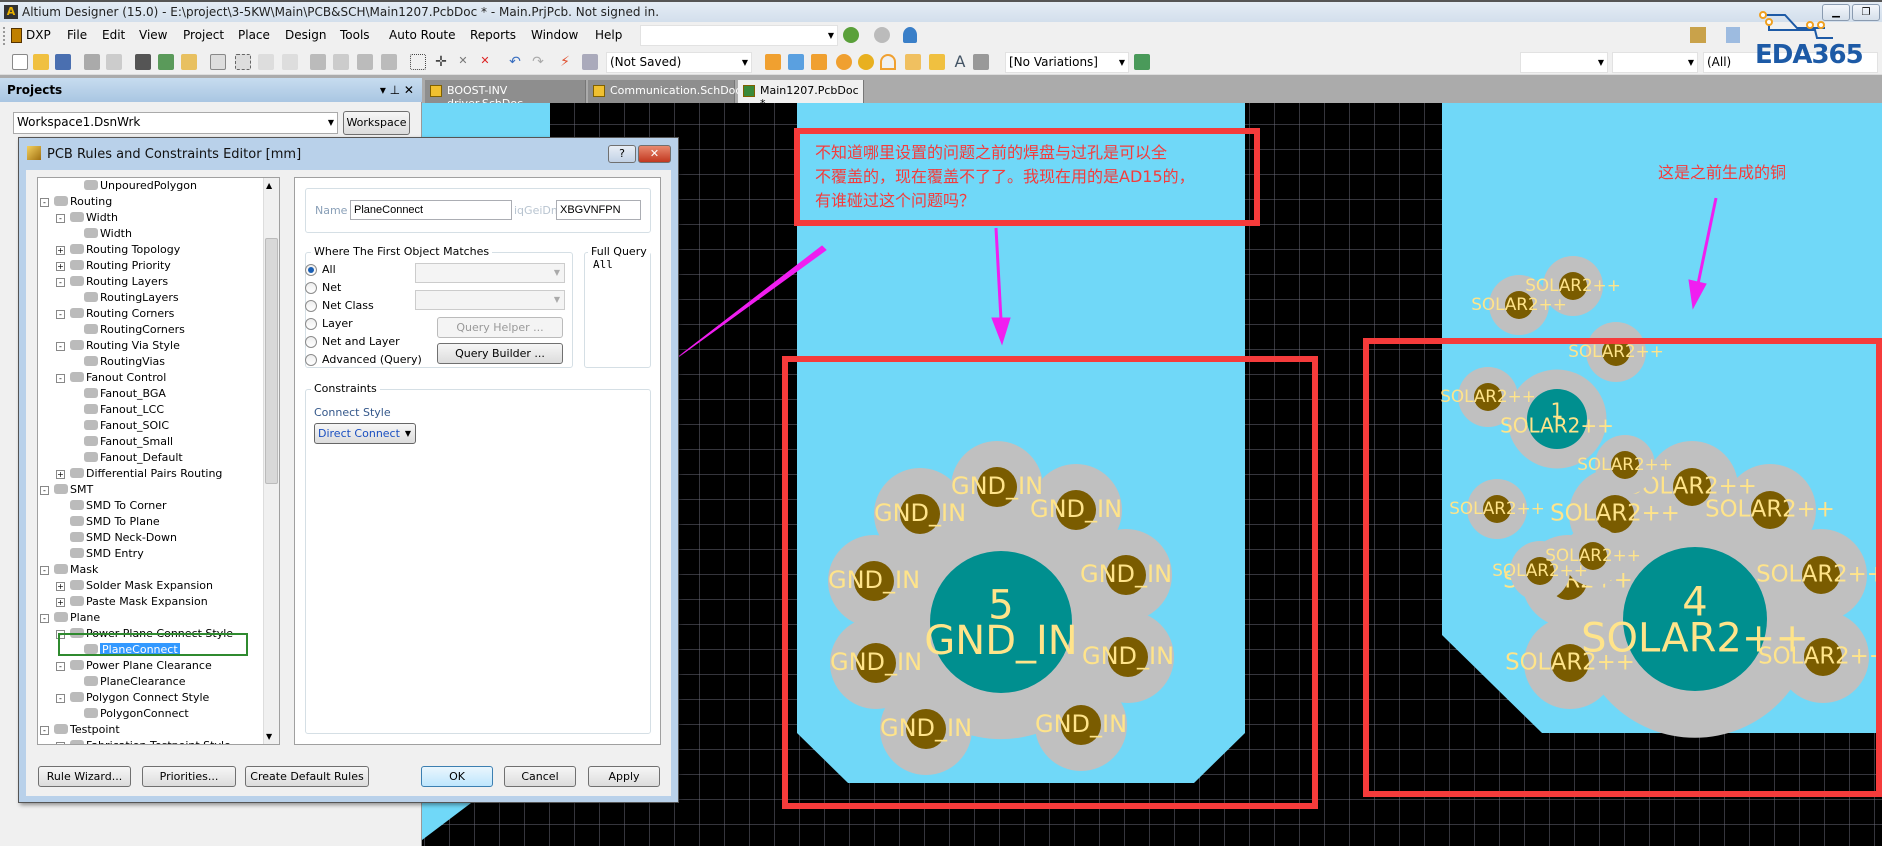  Describe the element at coordinates (355, 35) in the screenshot. I see `menu-tools: Tools` at that location.